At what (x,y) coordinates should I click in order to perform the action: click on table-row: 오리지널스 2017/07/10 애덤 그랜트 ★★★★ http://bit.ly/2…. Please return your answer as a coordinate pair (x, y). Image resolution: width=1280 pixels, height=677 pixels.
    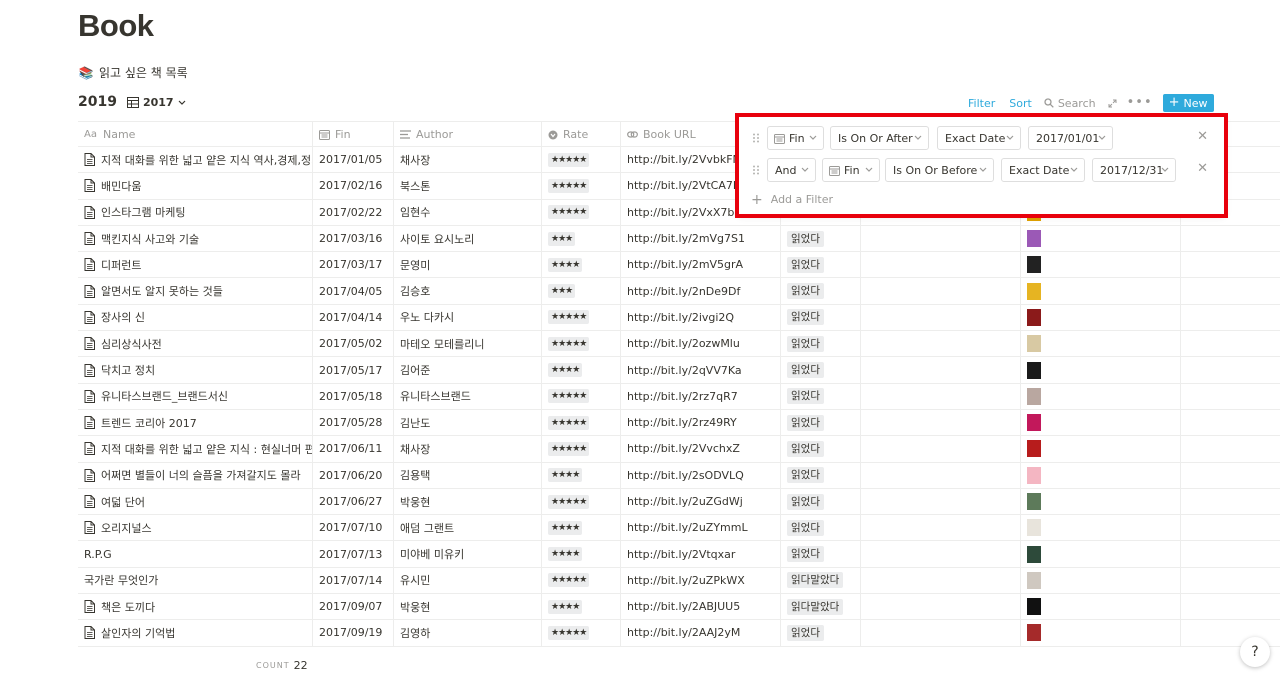
    Looking at the image, I should click on (679, 528).